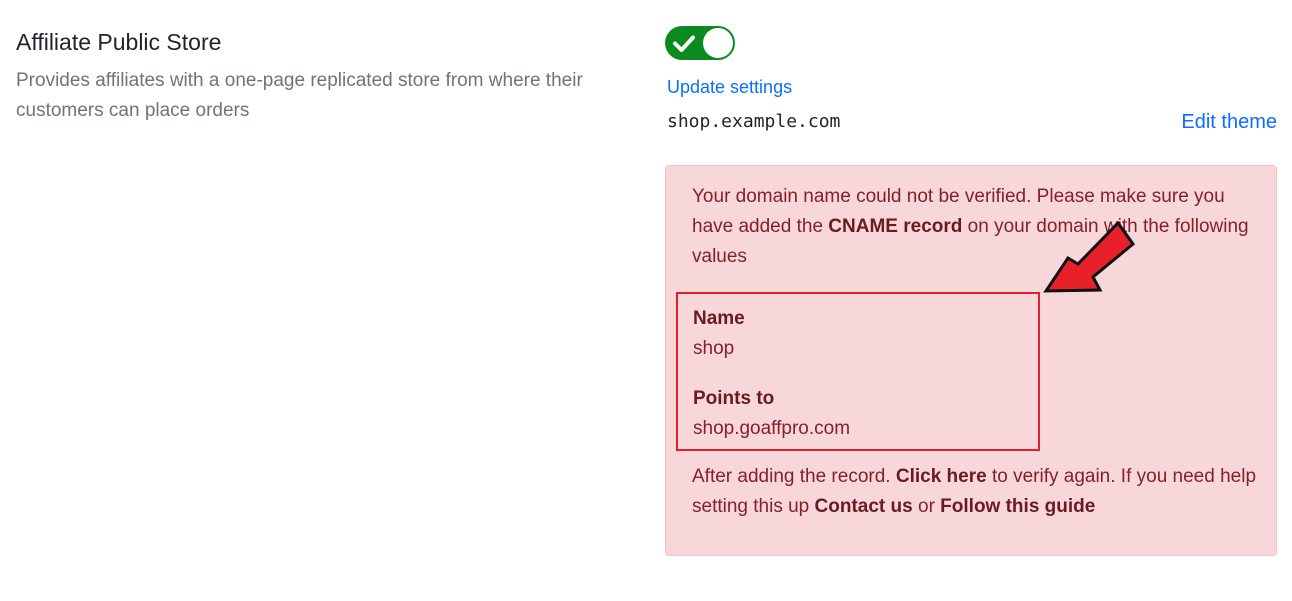 The height and width of the screenshot is (601, 1292). Describe the element at coordinates (794, 476) in the screenshot. I see `alert-footer-text: After adding the record.` at that location.